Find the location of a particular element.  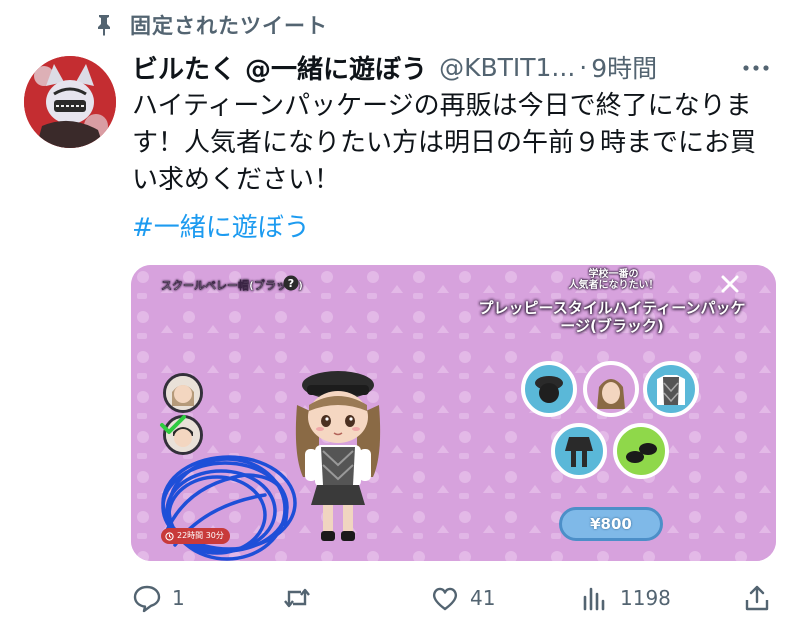

item-top is located at coordinates (671, 389).